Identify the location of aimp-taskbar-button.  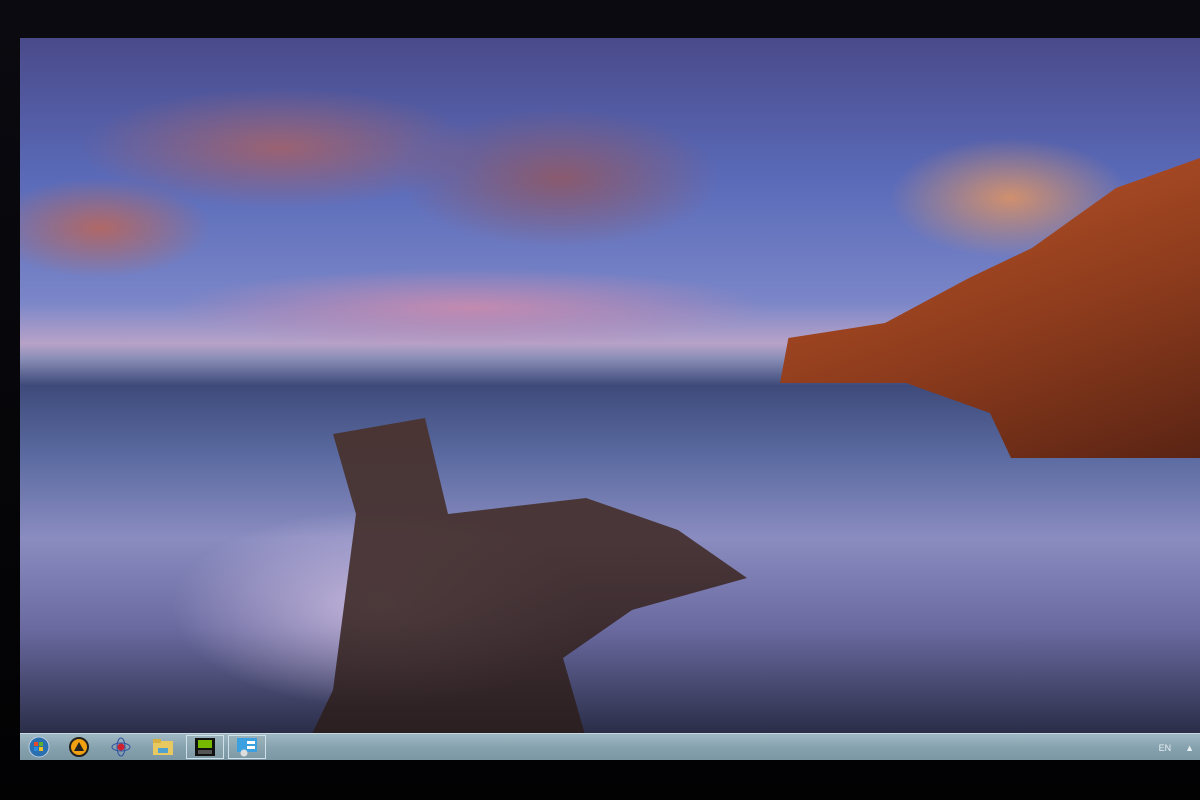
(79, 747).